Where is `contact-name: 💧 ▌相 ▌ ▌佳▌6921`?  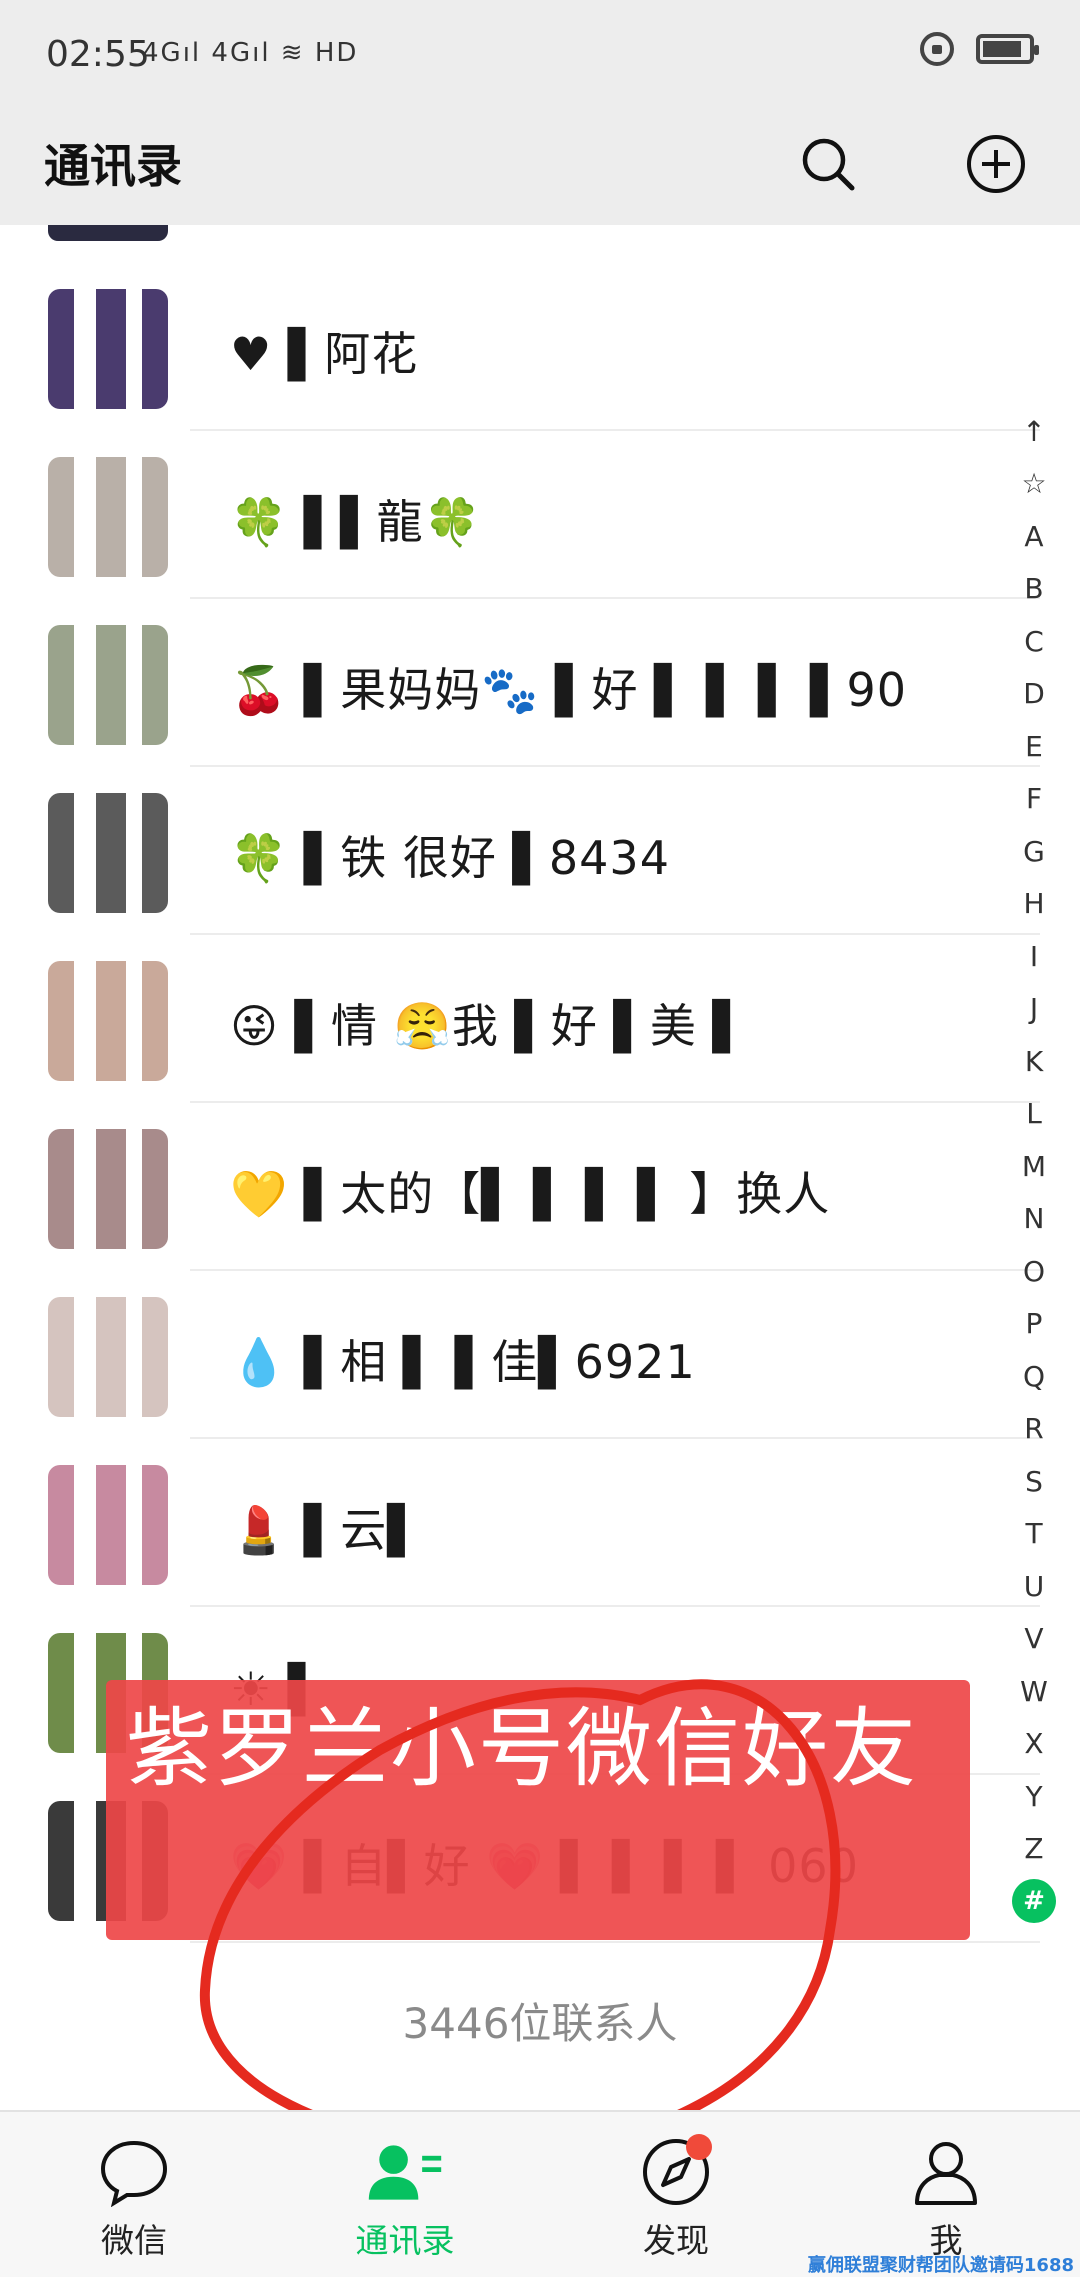 contact-name: 💧 ▌相 ▌ ▌佳▌6921 is located at coordinates (463, 1362).